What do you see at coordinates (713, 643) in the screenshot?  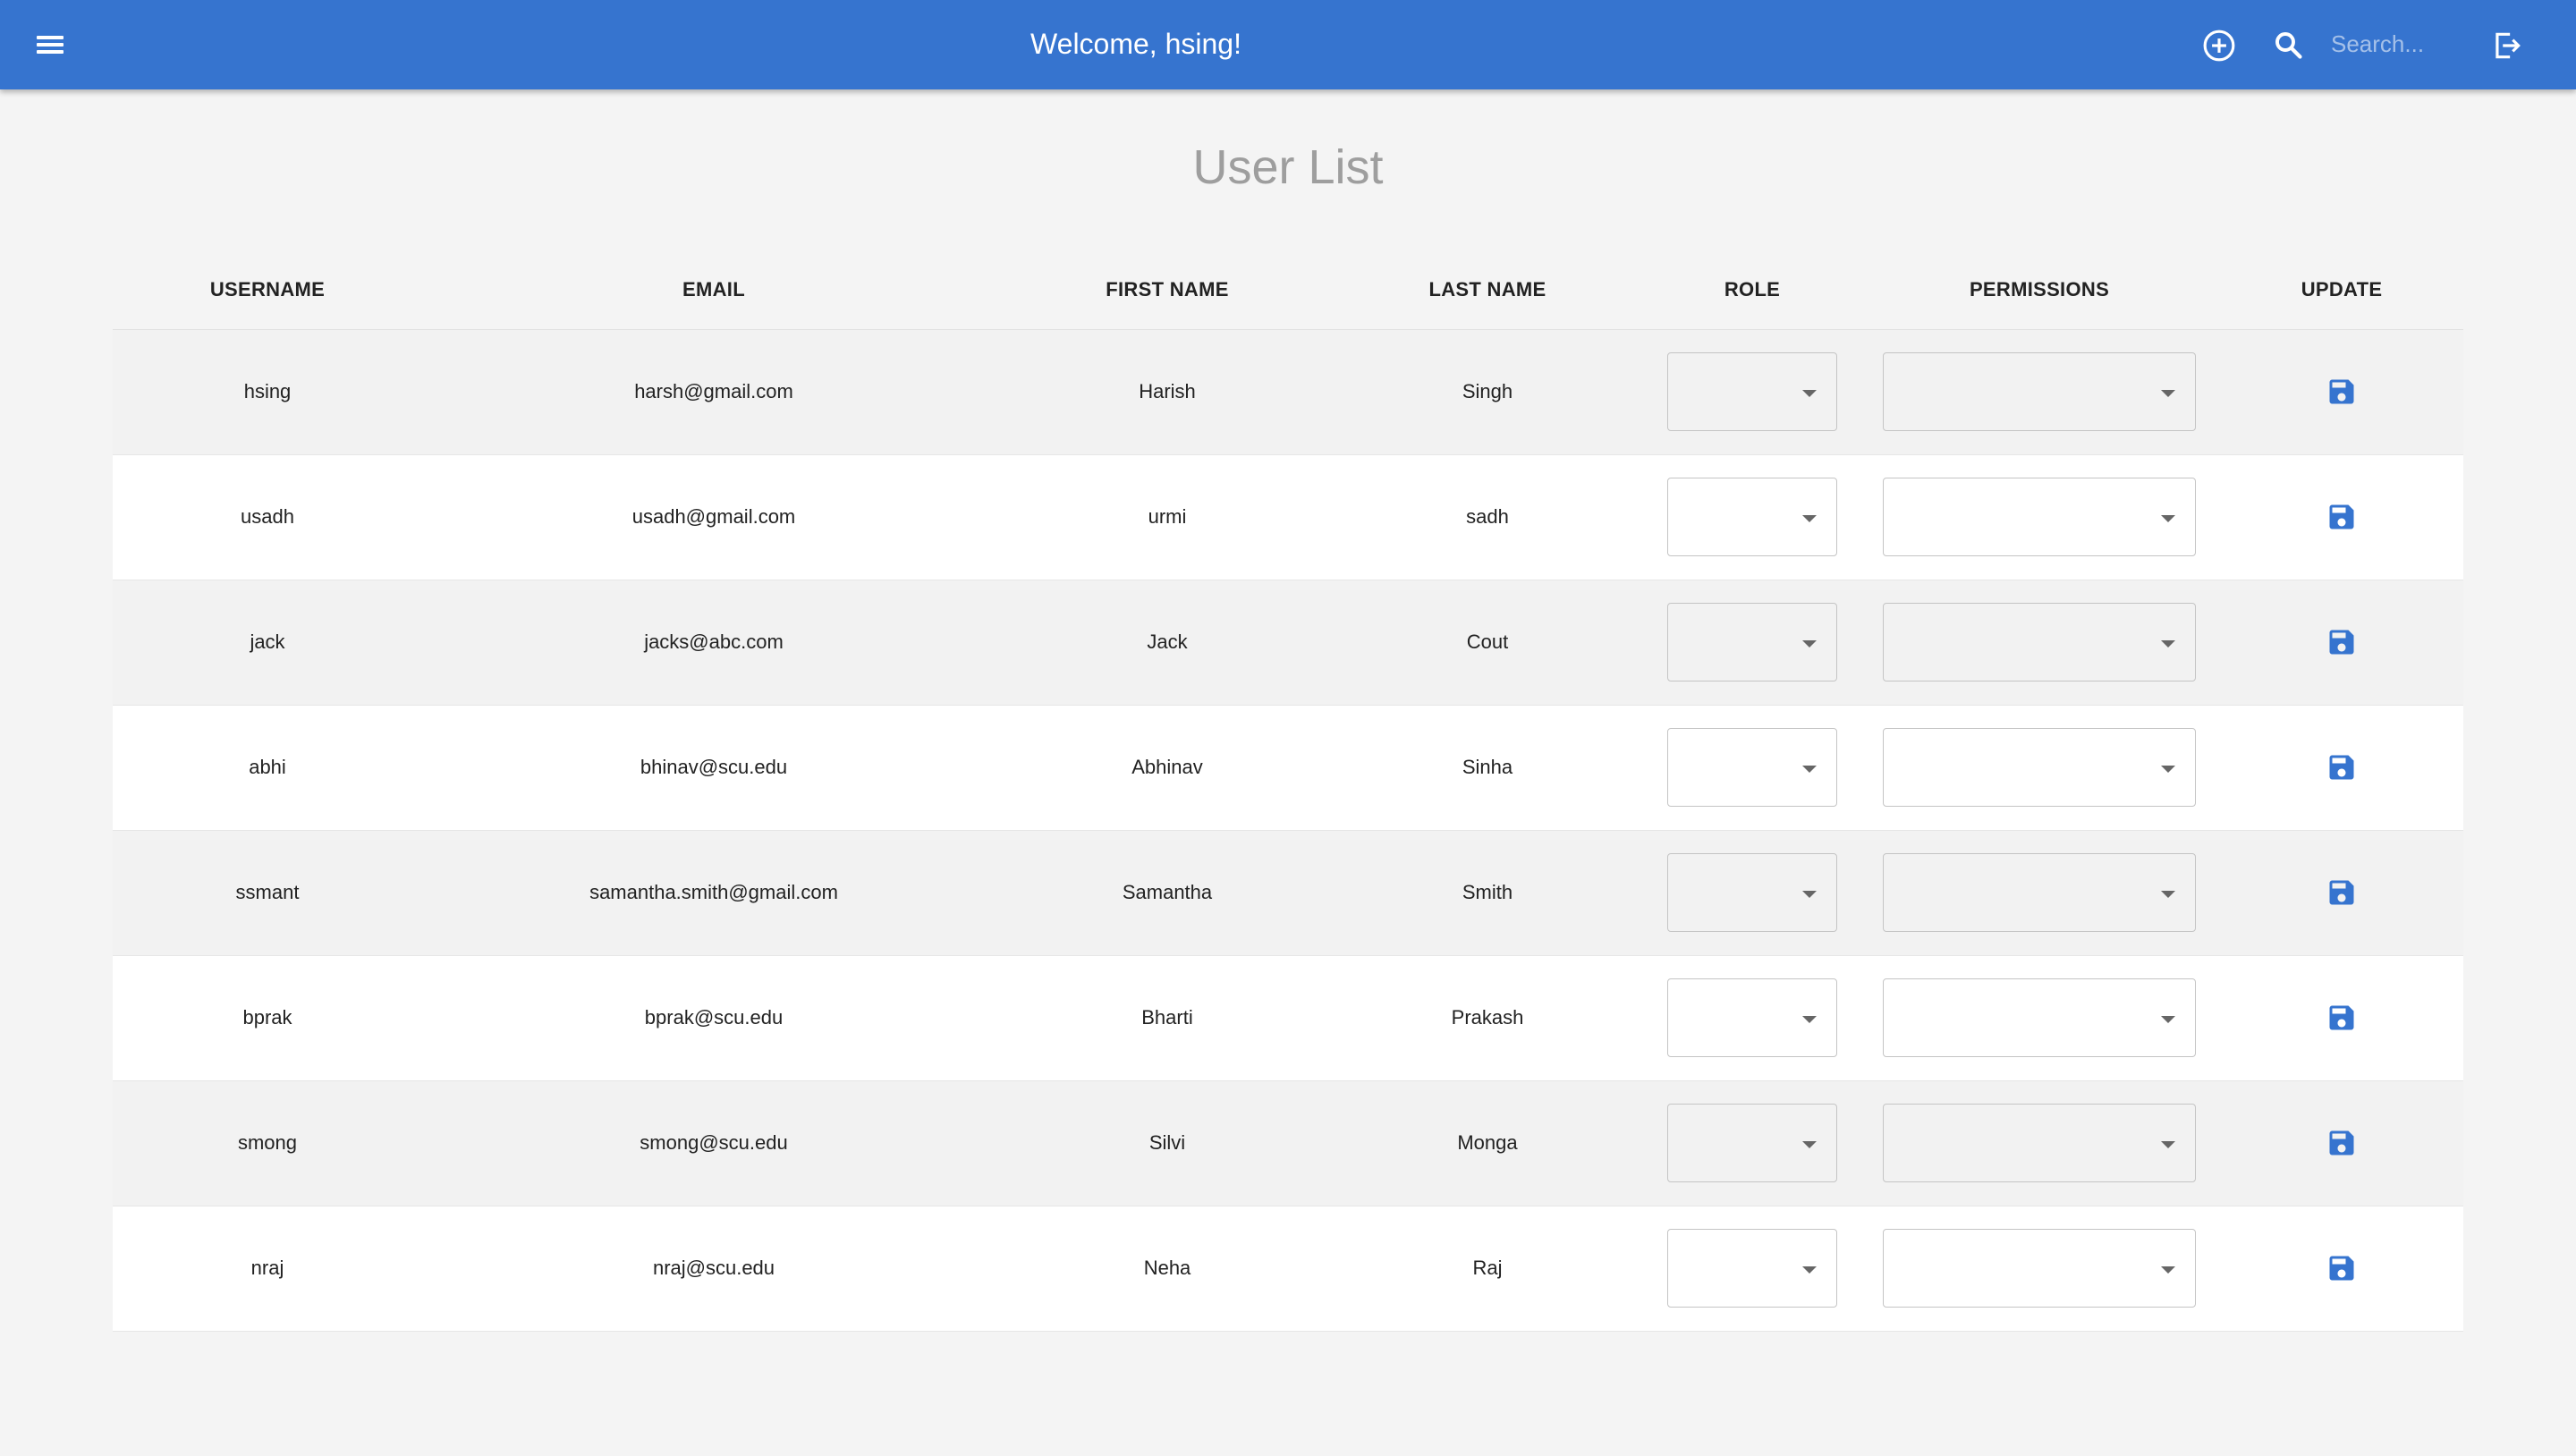 I see `email-cell: jacks@abc.com` at bounding box center [713, 643].